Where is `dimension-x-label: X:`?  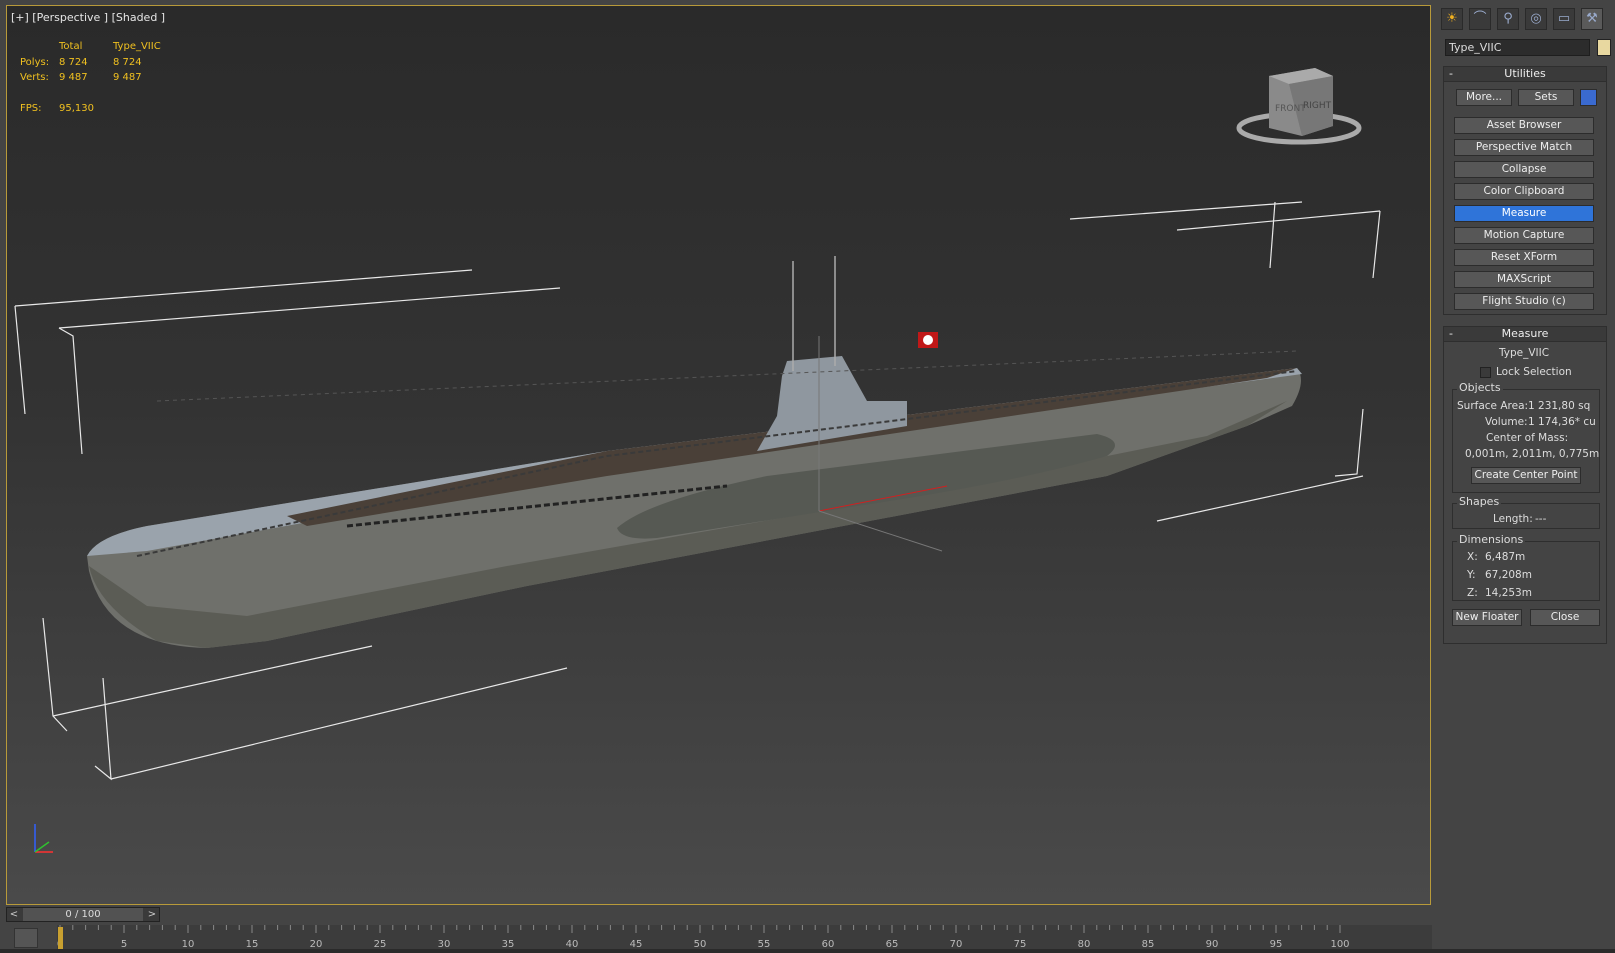 dimension-x-label: X: is located at coordinates (1472, 557).